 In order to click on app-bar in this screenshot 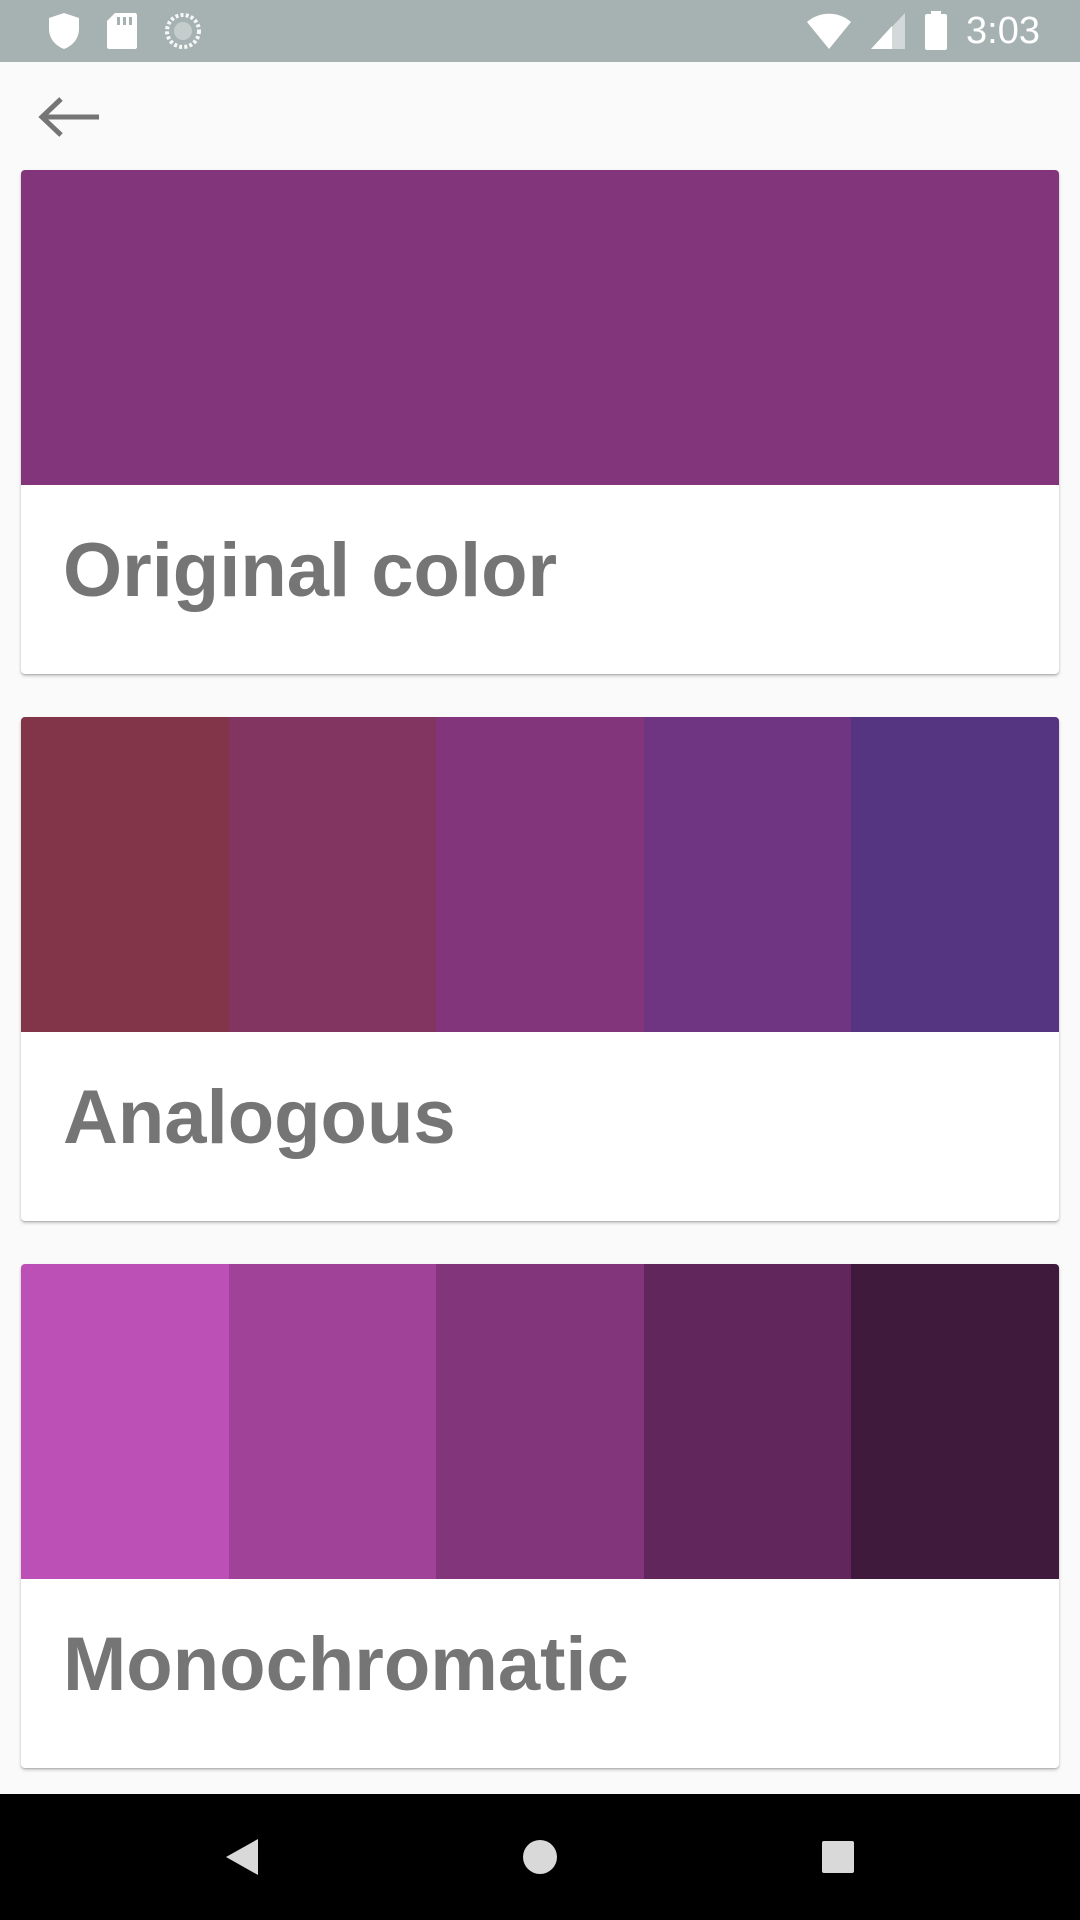, I will do `click(540, 115)`.